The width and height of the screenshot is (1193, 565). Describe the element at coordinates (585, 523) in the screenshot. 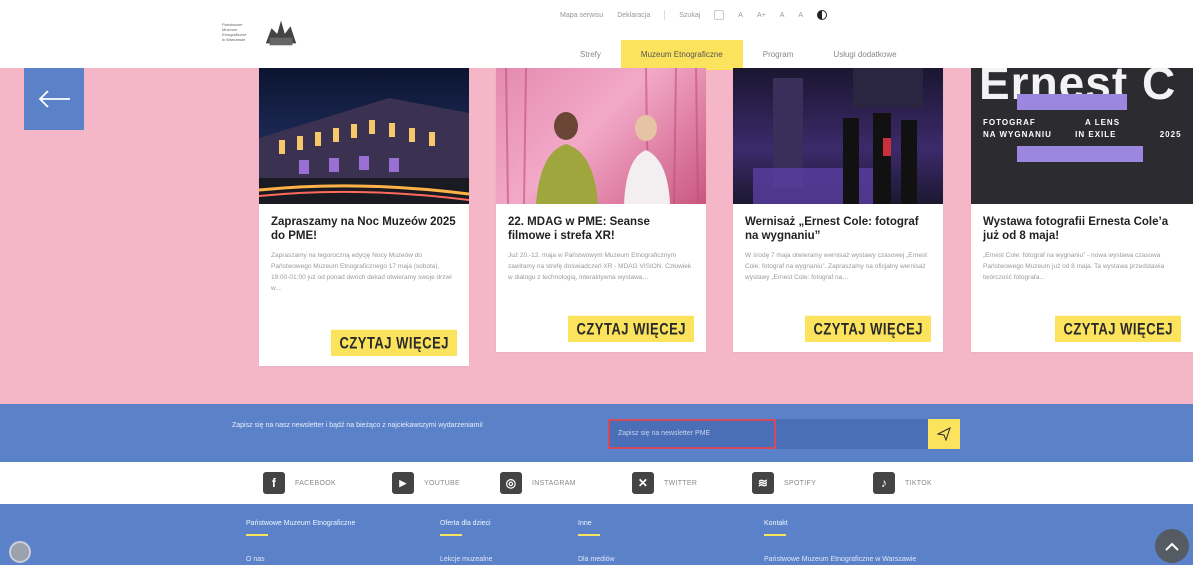

I see `footer-heading: Inne` at that location.